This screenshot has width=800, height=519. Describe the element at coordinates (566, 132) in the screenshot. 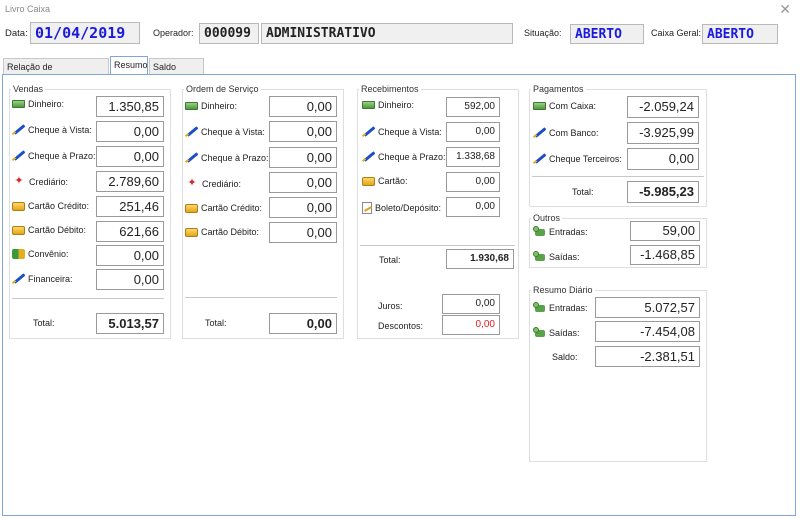

I see `pag-com-banco-label: Com Banco:` at that location.